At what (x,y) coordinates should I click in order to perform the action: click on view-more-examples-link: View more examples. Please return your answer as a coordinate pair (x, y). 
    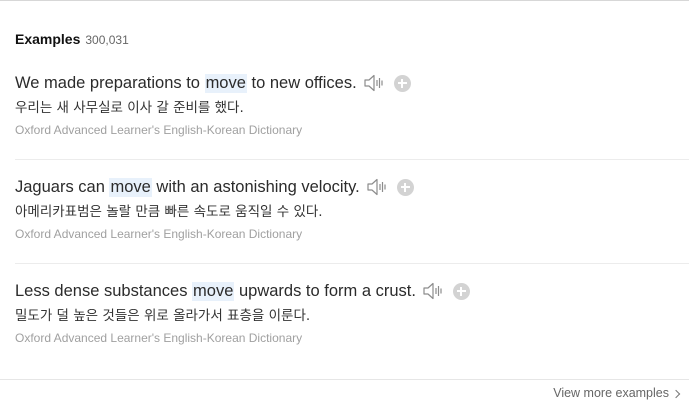
    Looking at the image, I should click on (617, 393).